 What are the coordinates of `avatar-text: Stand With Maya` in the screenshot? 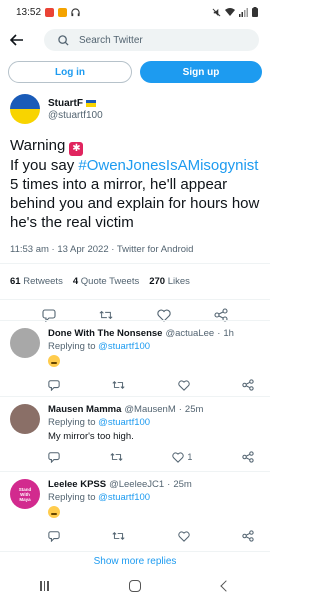 It's located at (25, 494).